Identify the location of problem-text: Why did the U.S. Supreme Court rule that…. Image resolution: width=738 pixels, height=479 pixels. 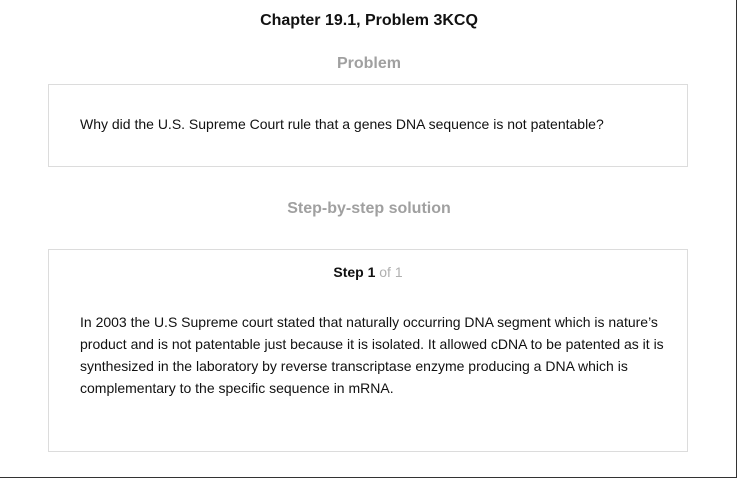
(342, 124).